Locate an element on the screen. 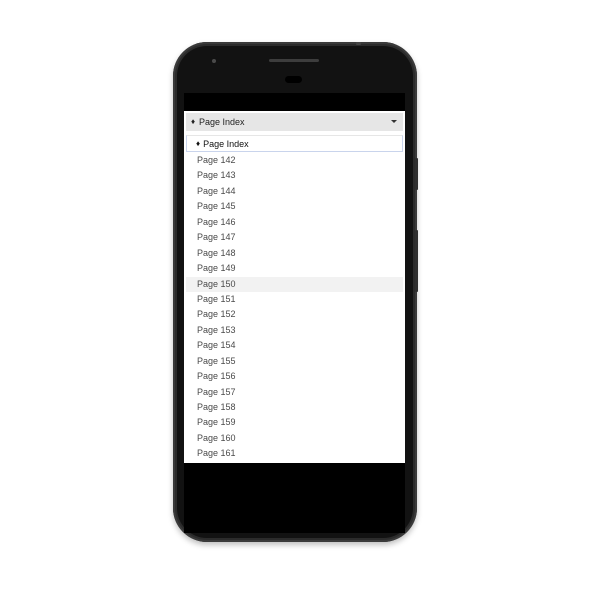  dropdown-option: Page 158 is located at coordinates (294, 407).